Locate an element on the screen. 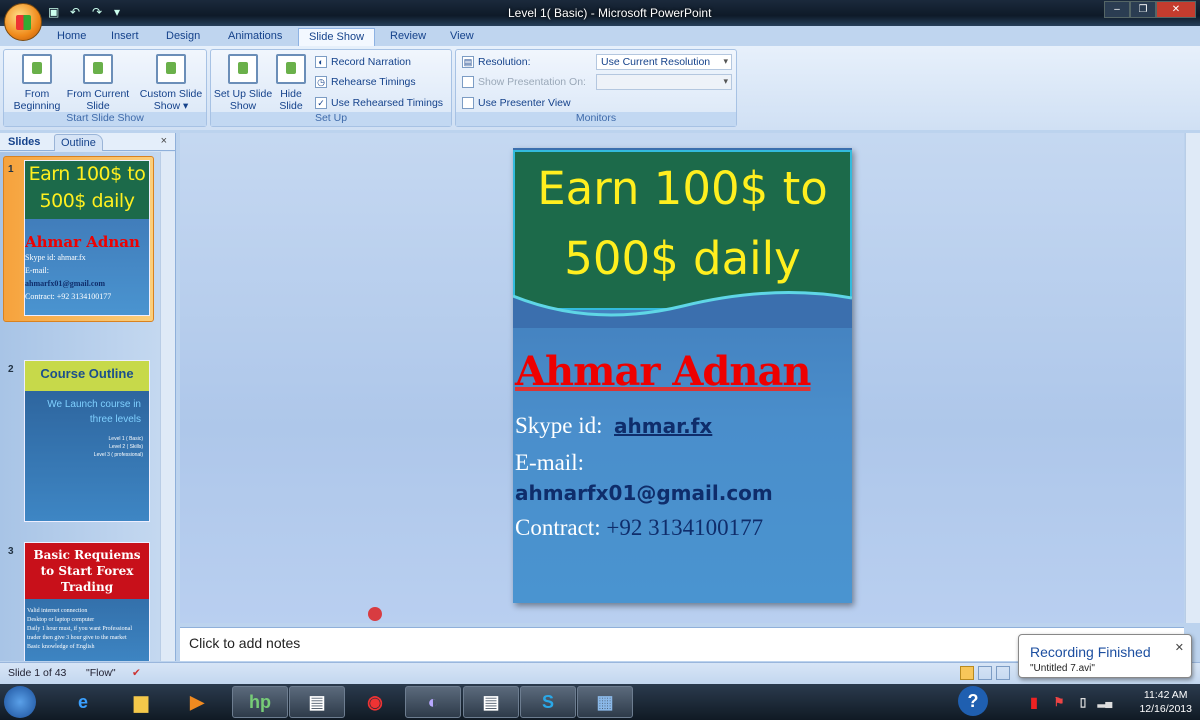 This screenshot has width=1200, height=720. office-button is located at coordinates (23, 22).